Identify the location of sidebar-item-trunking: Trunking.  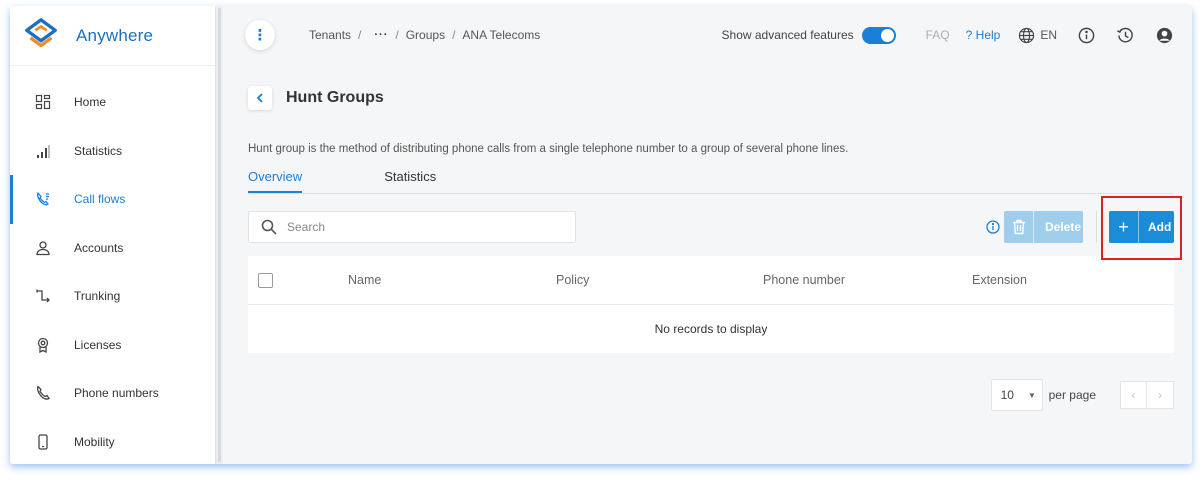
(112, 296).